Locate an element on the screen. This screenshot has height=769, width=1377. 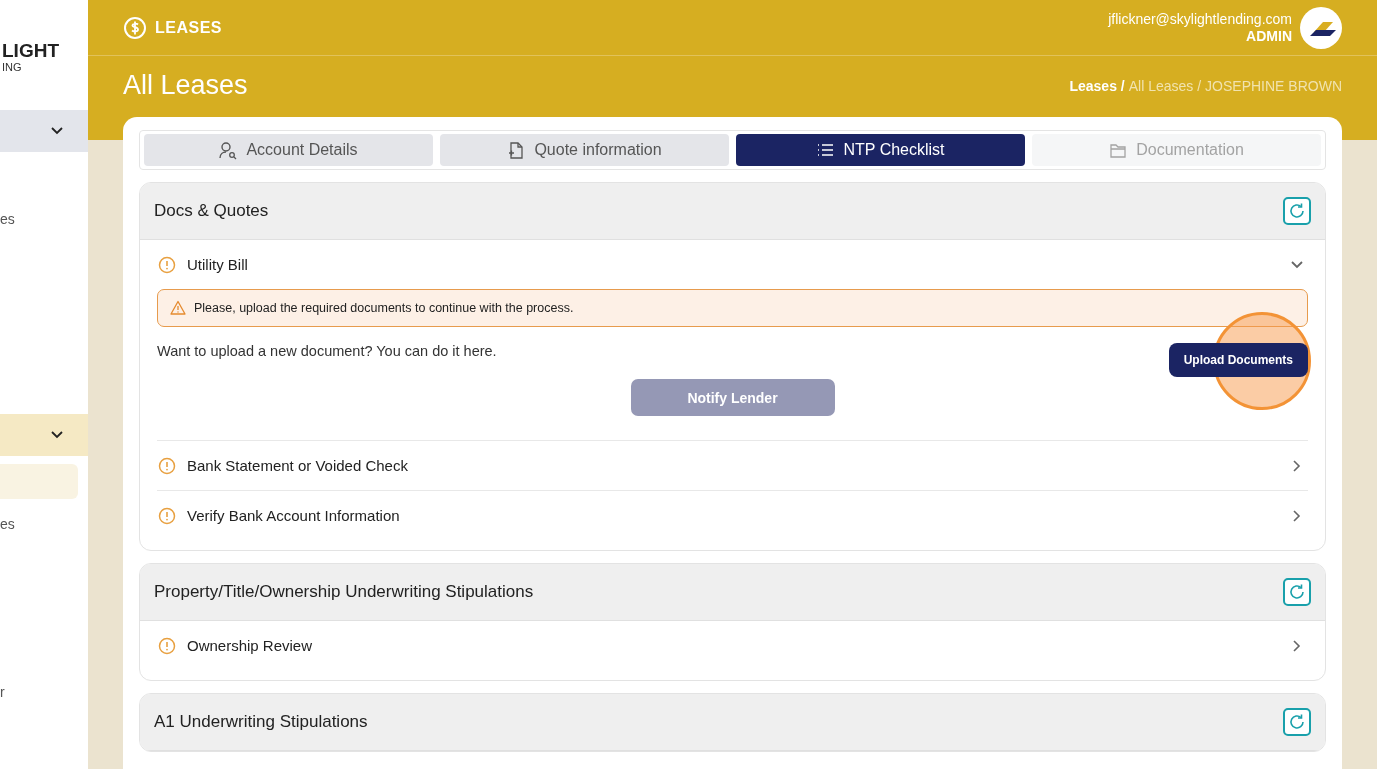
section-title: Docs & Quotes is located at coordinates (211, 211).